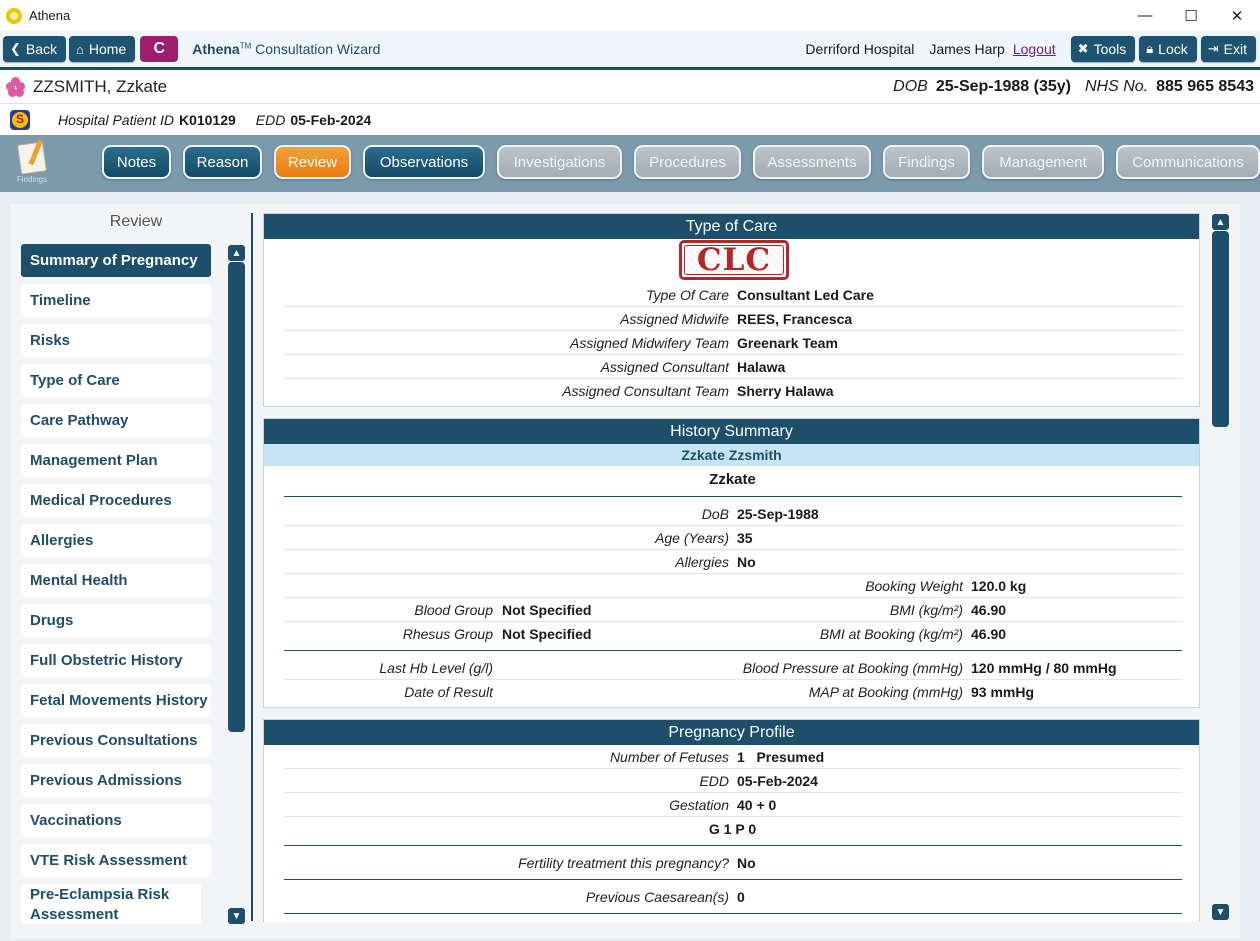 Image resolution: width=1260 pixels, height=941 pixels. What do you see at coordinates (1003, 692) in the screenshot?
I see `map-at-booking-value: 93 mmHg` at bounding box center [1003, 692].